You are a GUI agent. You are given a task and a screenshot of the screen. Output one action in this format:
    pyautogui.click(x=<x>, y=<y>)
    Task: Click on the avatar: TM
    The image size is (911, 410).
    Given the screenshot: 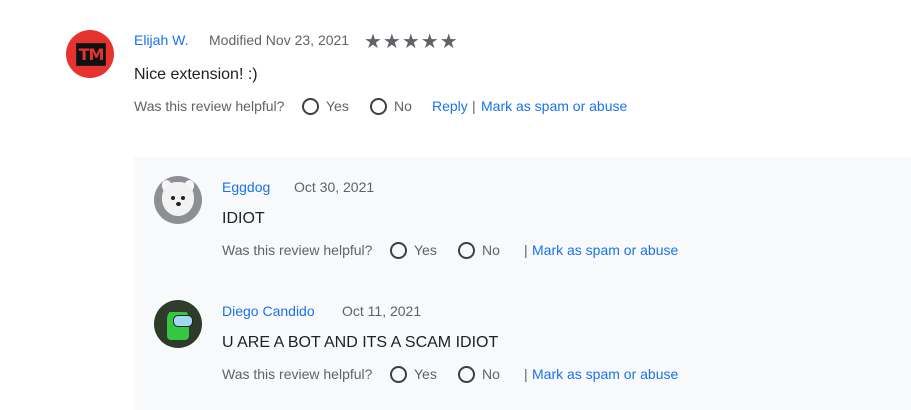 What is the action you would take?
    pyautogui.click(x=90, y=54)
    